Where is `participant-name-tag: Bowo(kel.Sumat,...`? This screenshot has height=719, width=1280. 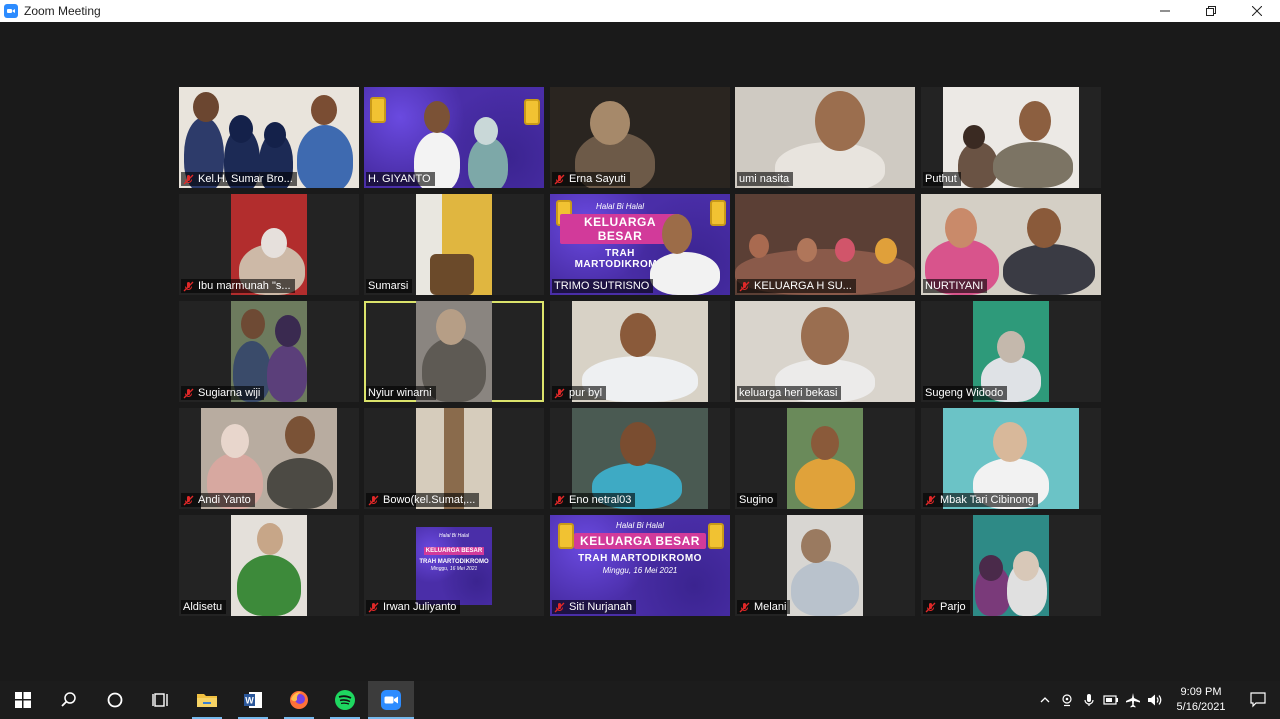 participant-name-tag: Bowo(kel.Sumat,... is located at coordinates (423, 500).